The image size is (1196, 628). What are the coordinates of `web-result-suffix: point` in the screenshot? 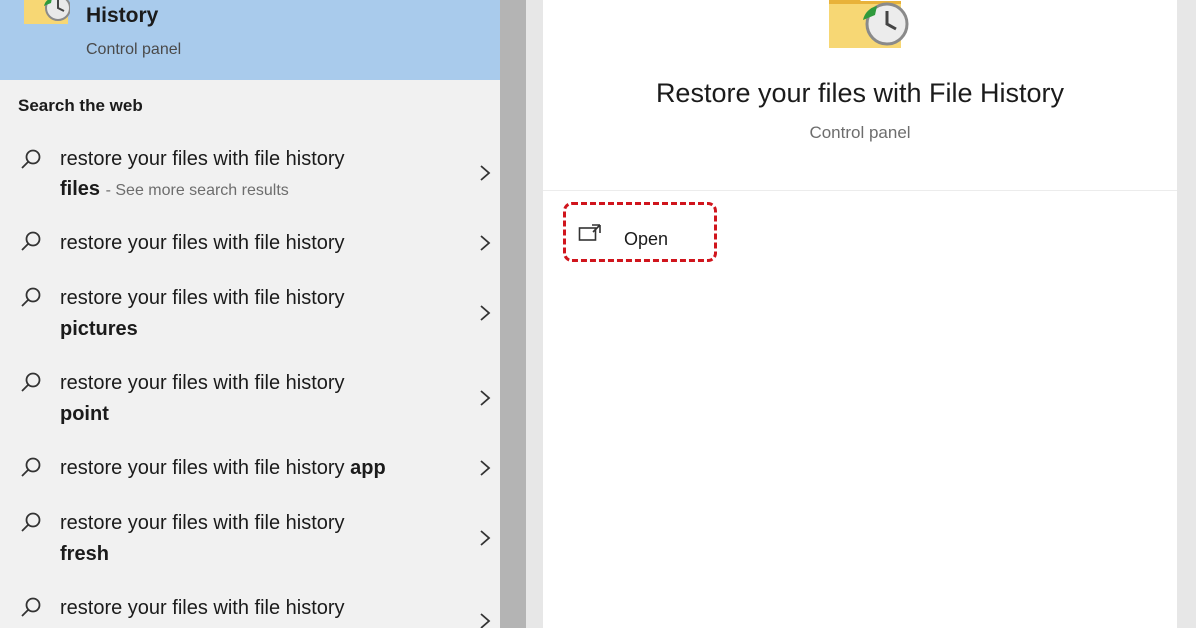 It's located at (84, 414).